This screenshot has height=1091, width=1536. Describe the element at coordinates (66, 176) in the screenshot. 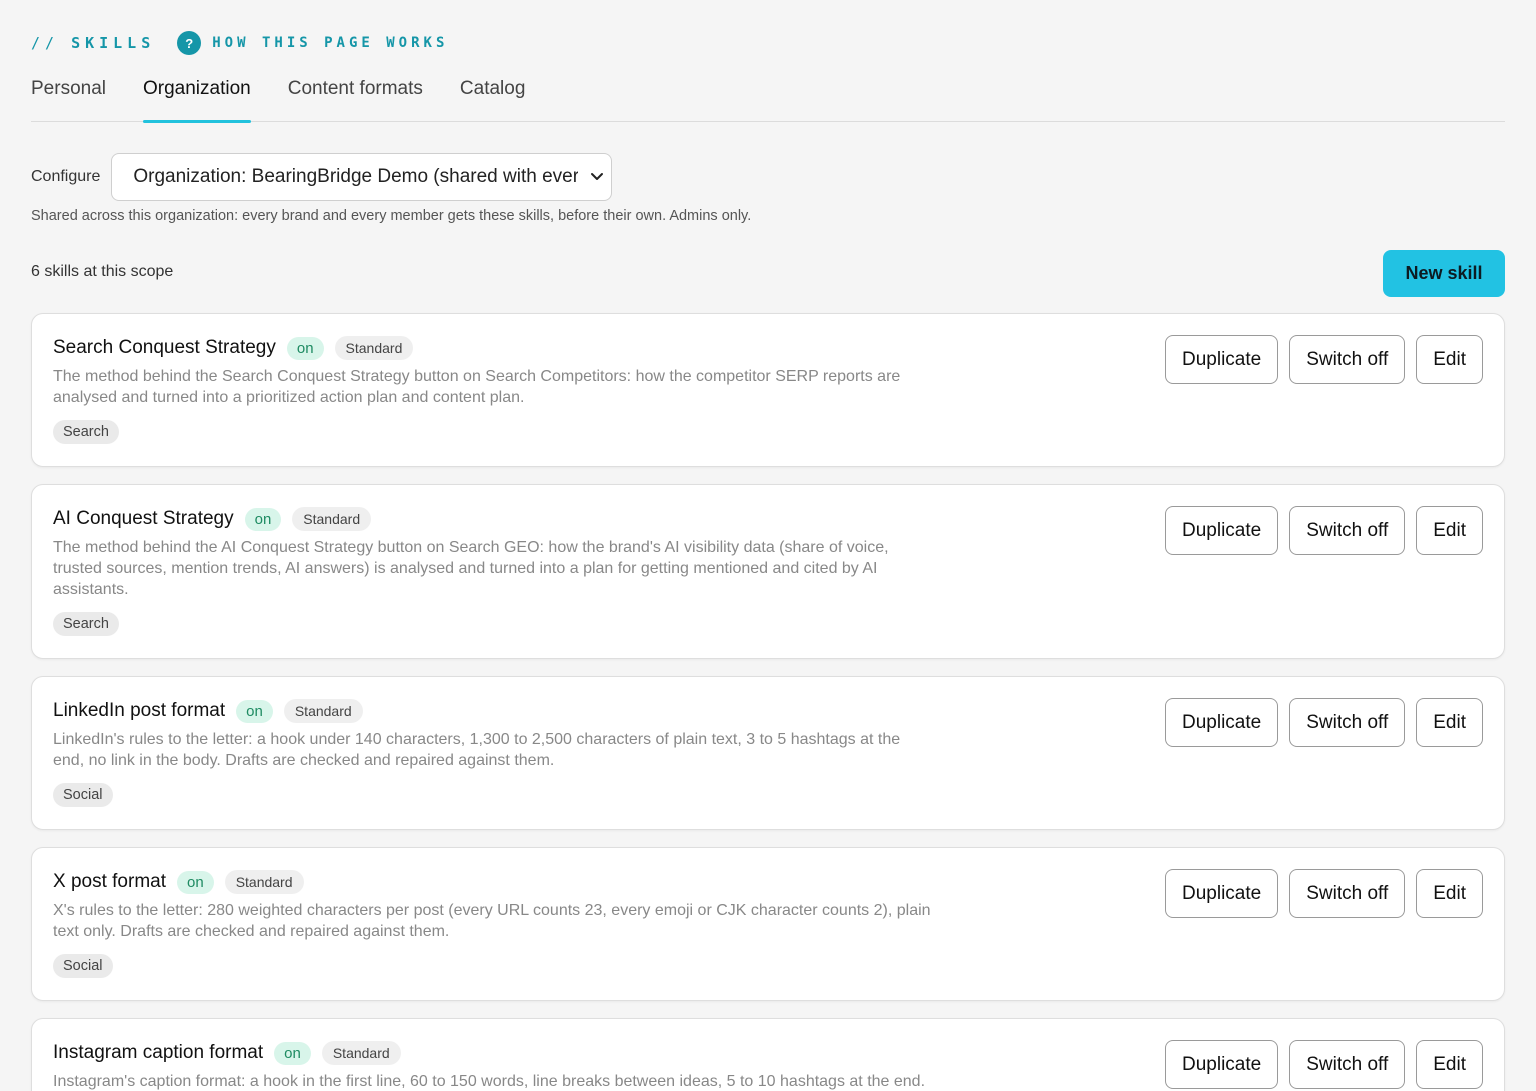

I see `configure-label: Configure` at that location.